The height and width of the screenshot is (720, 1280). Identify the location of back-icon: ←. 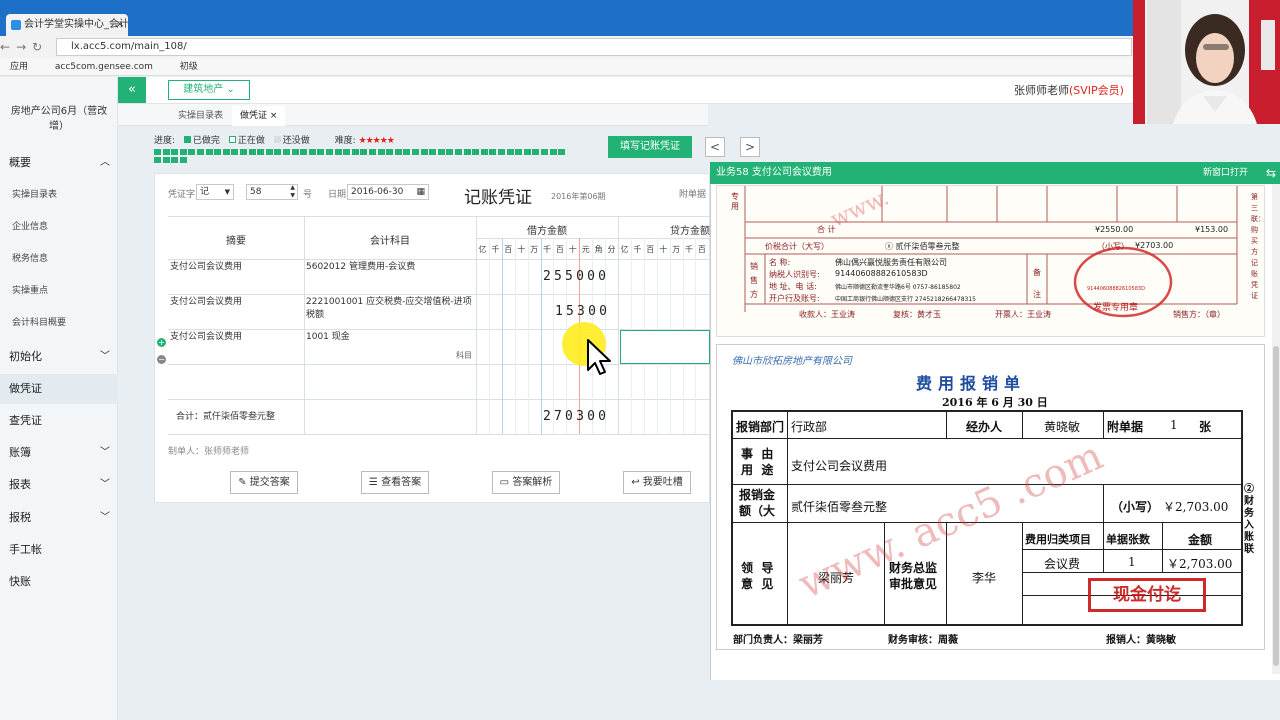
(8, 47).